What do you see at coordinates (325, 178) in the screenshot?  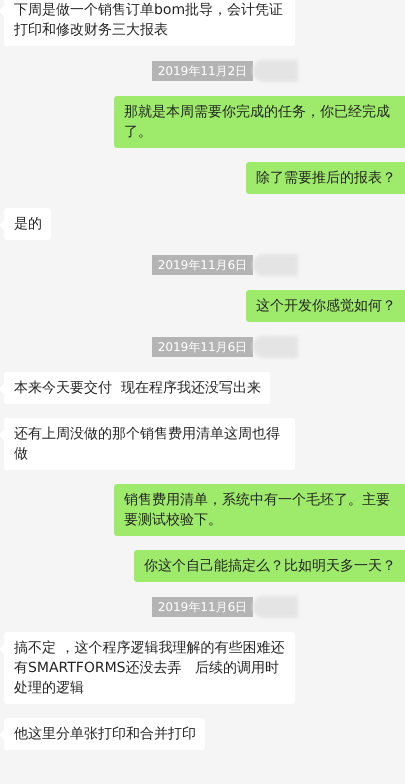 I see `sent-message: 除了需要推后的报表？` at bounding box center [325, 178].